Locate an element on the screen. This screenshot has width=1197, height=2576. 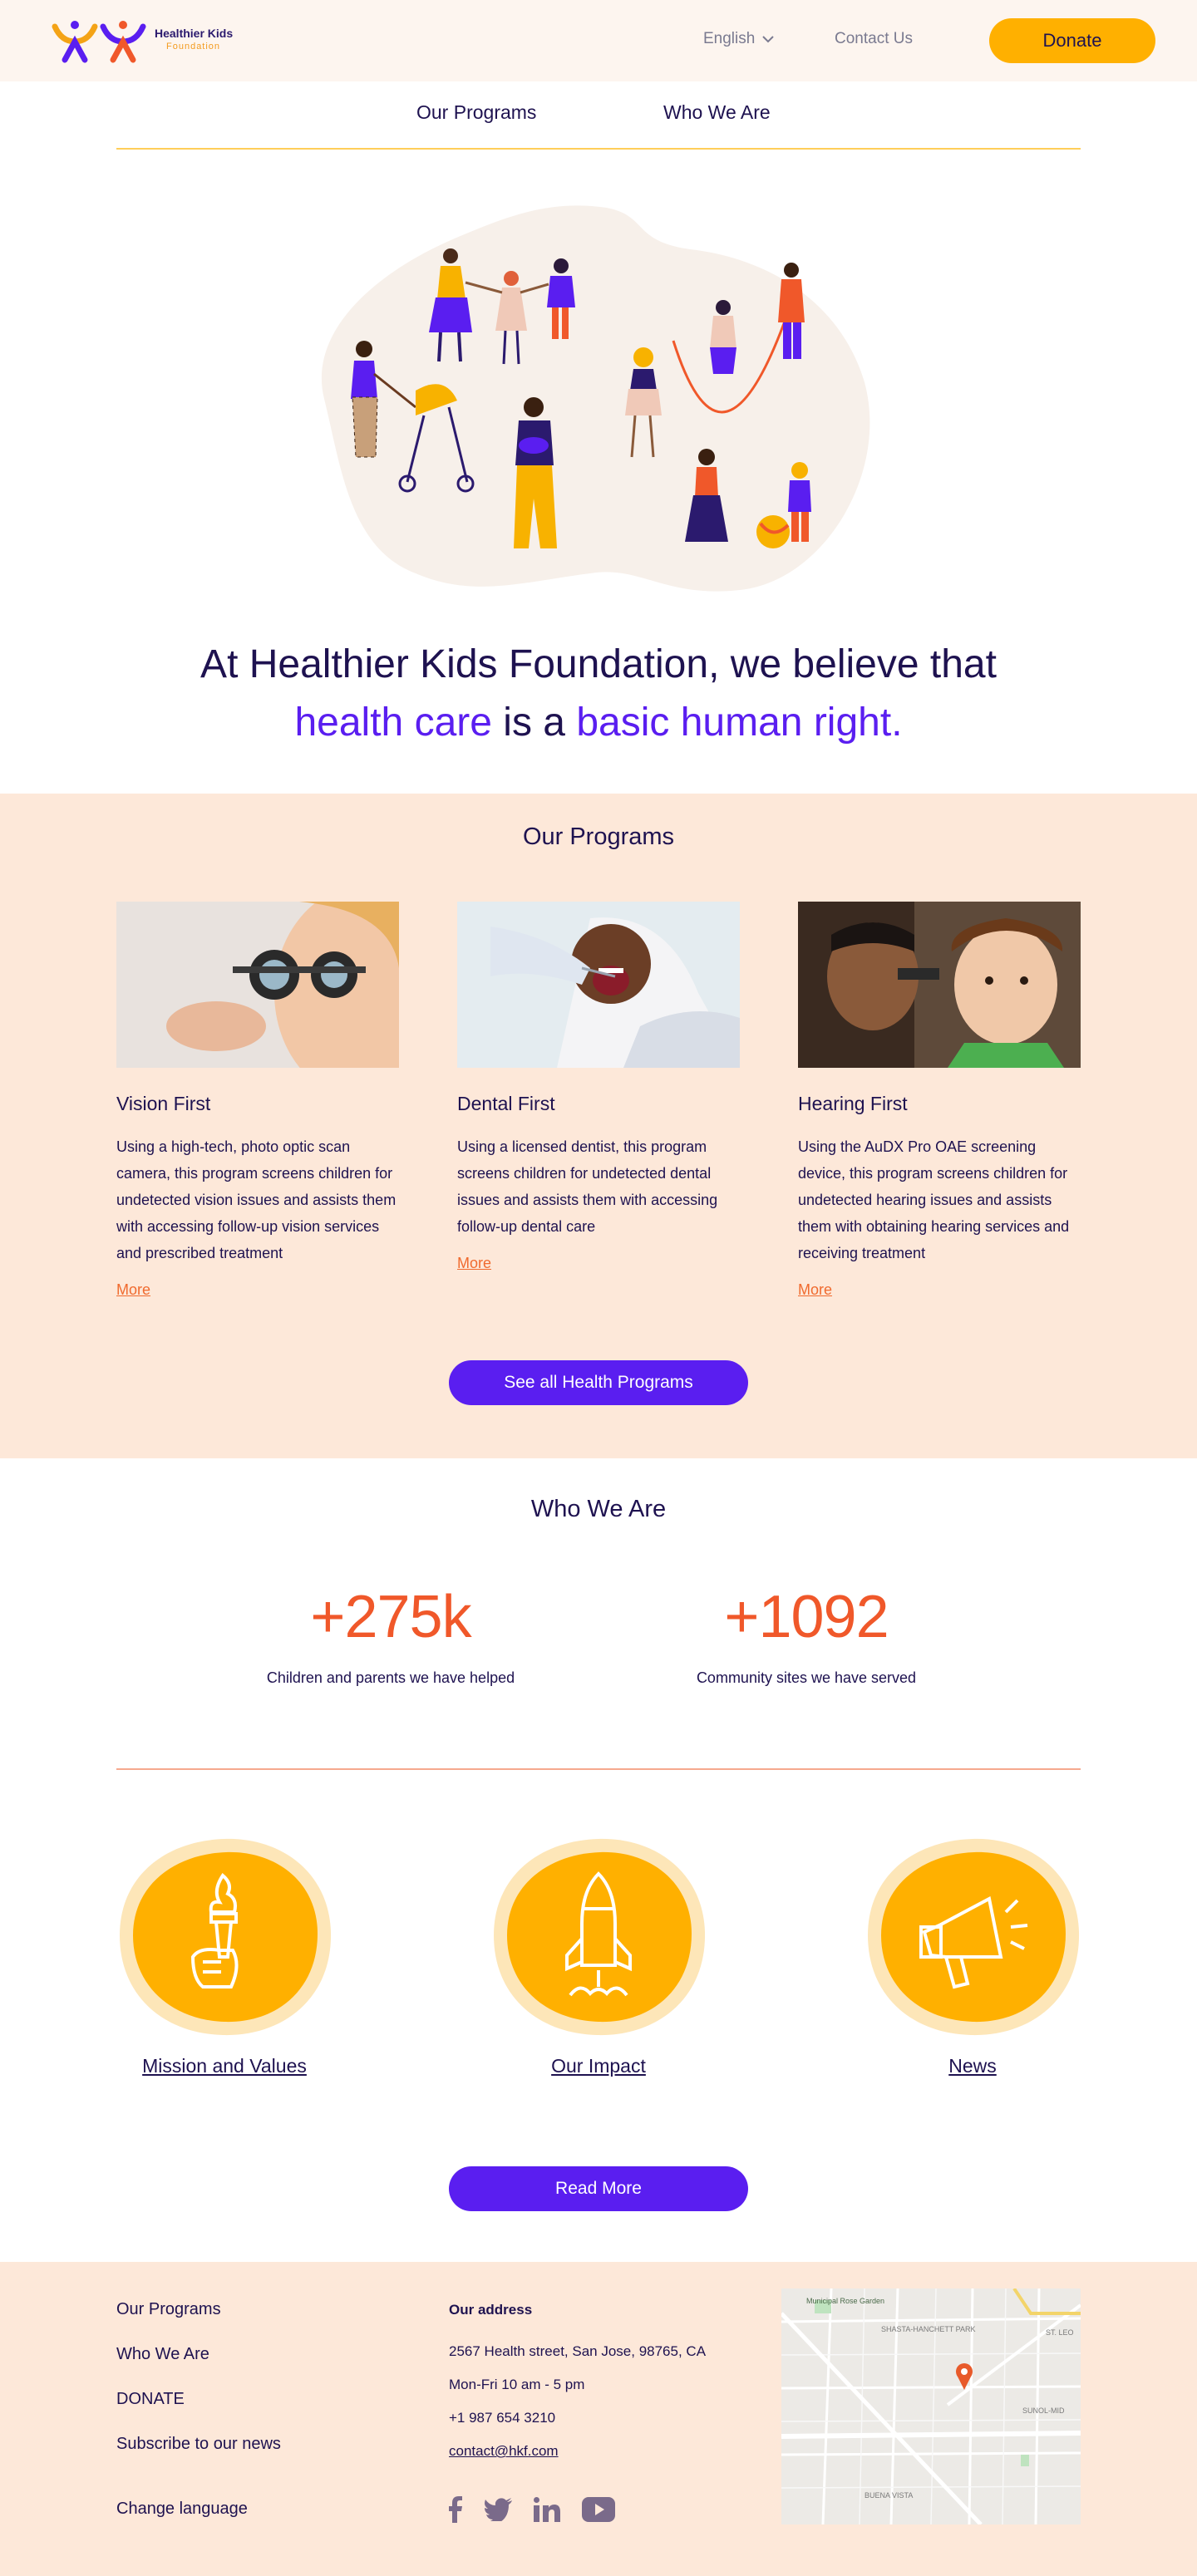
card-title: Vision First is located at coordinates (163, 1103).